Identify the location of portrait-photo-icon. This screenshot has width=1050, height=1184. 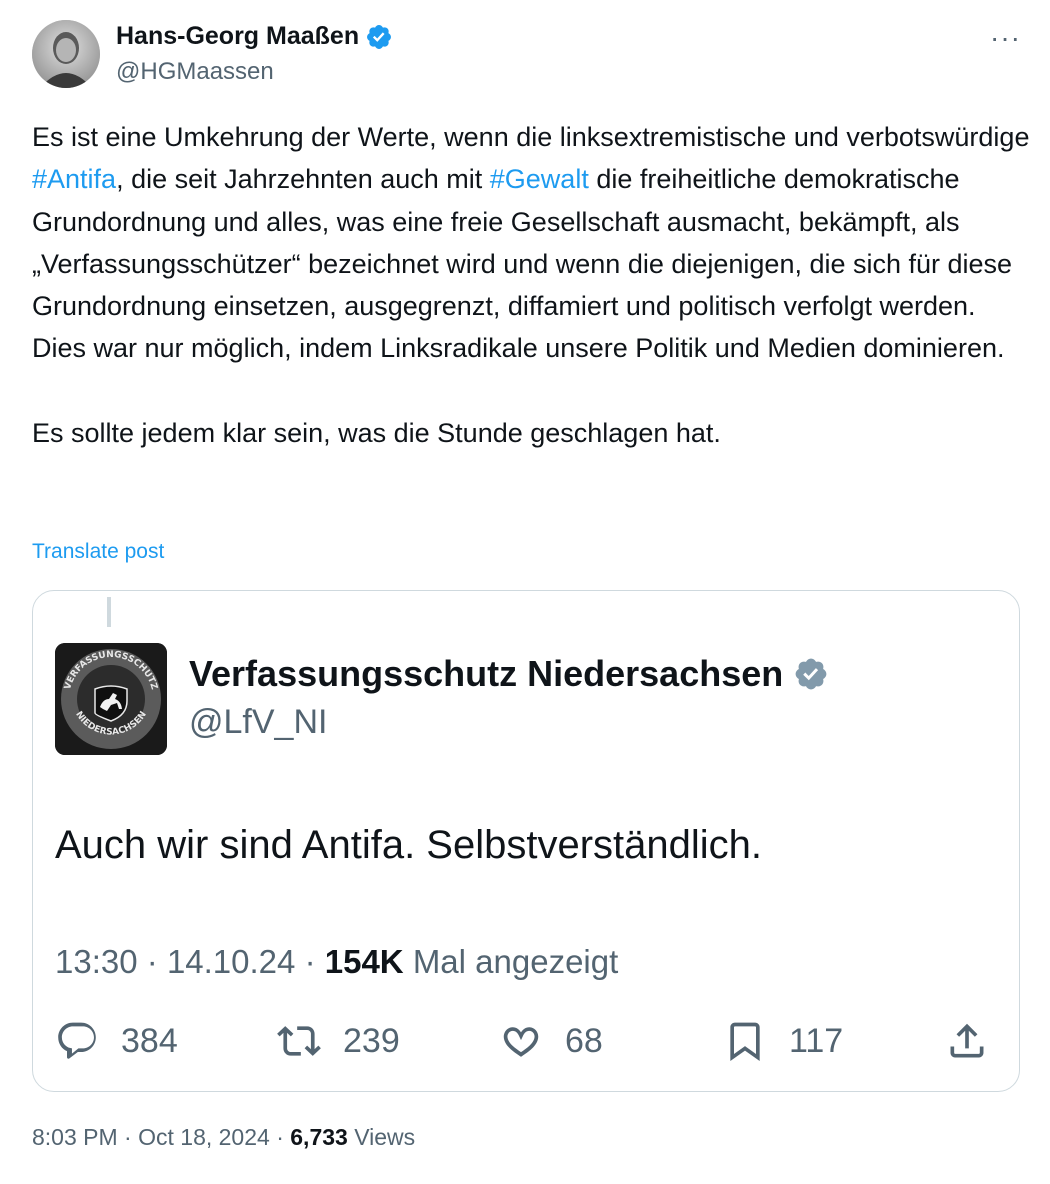
(66, 54).